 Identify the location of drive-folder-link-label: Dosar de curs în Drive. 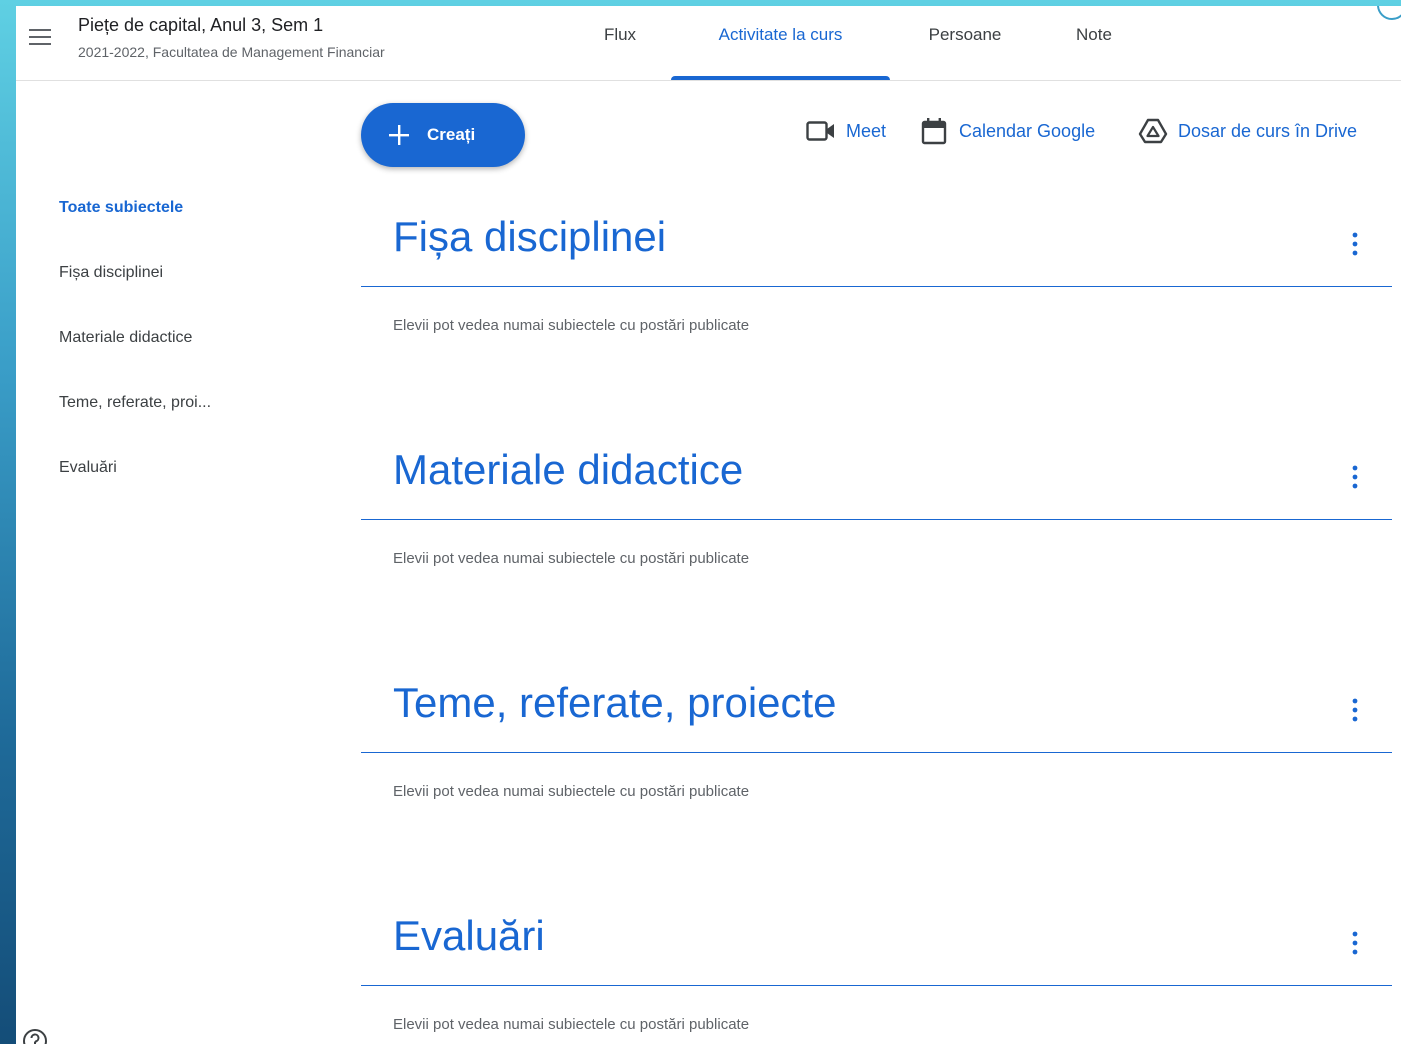
(1268, 130).